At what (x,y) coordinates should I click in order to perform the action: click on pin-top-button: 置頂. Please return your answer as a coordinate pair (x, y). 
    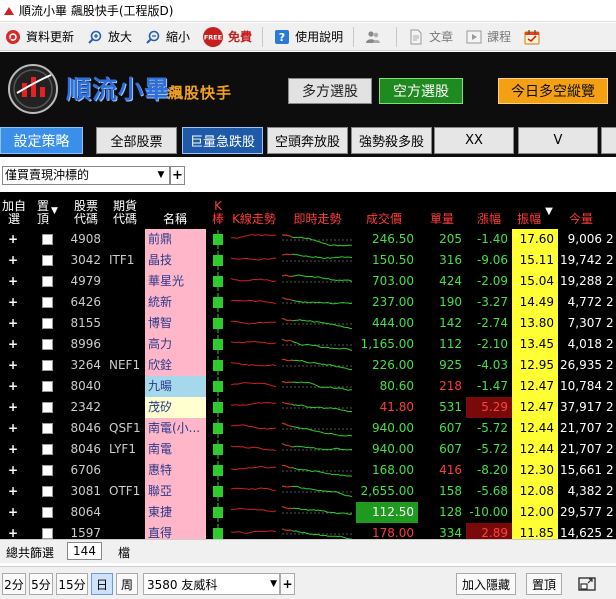
    Looking at the image, I should click on (544, 584).